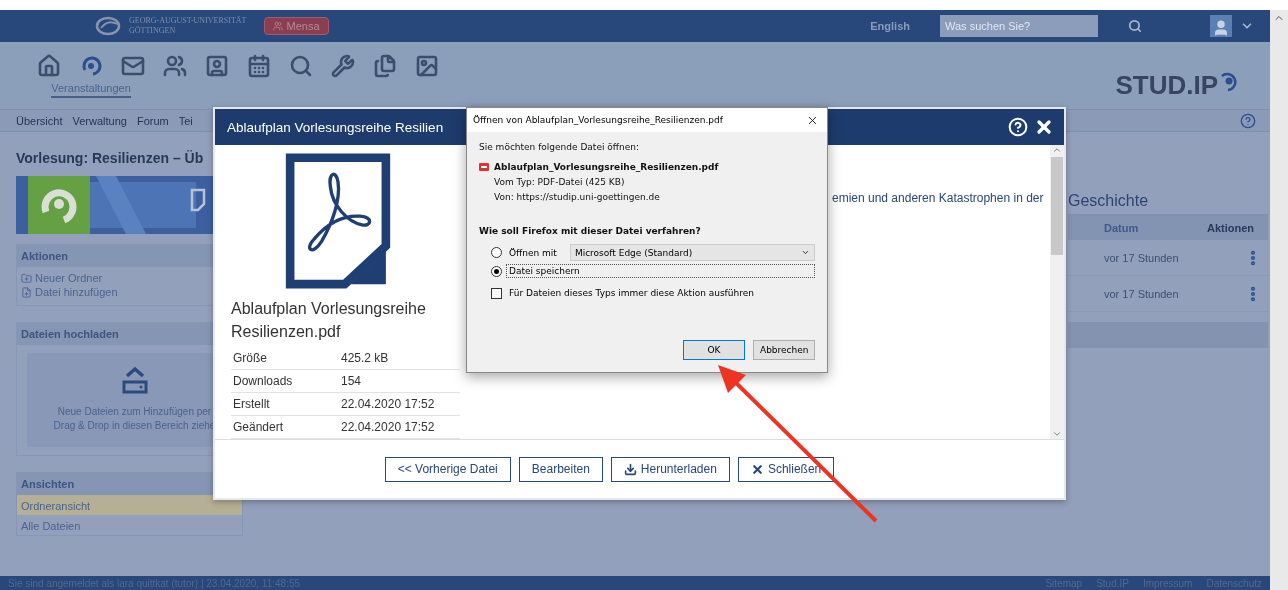 This screenshot has width=1288, height=590. I want to click on question-text: Wie soll Firefox mit dieser Datei verfahren?, so click(590, 231).